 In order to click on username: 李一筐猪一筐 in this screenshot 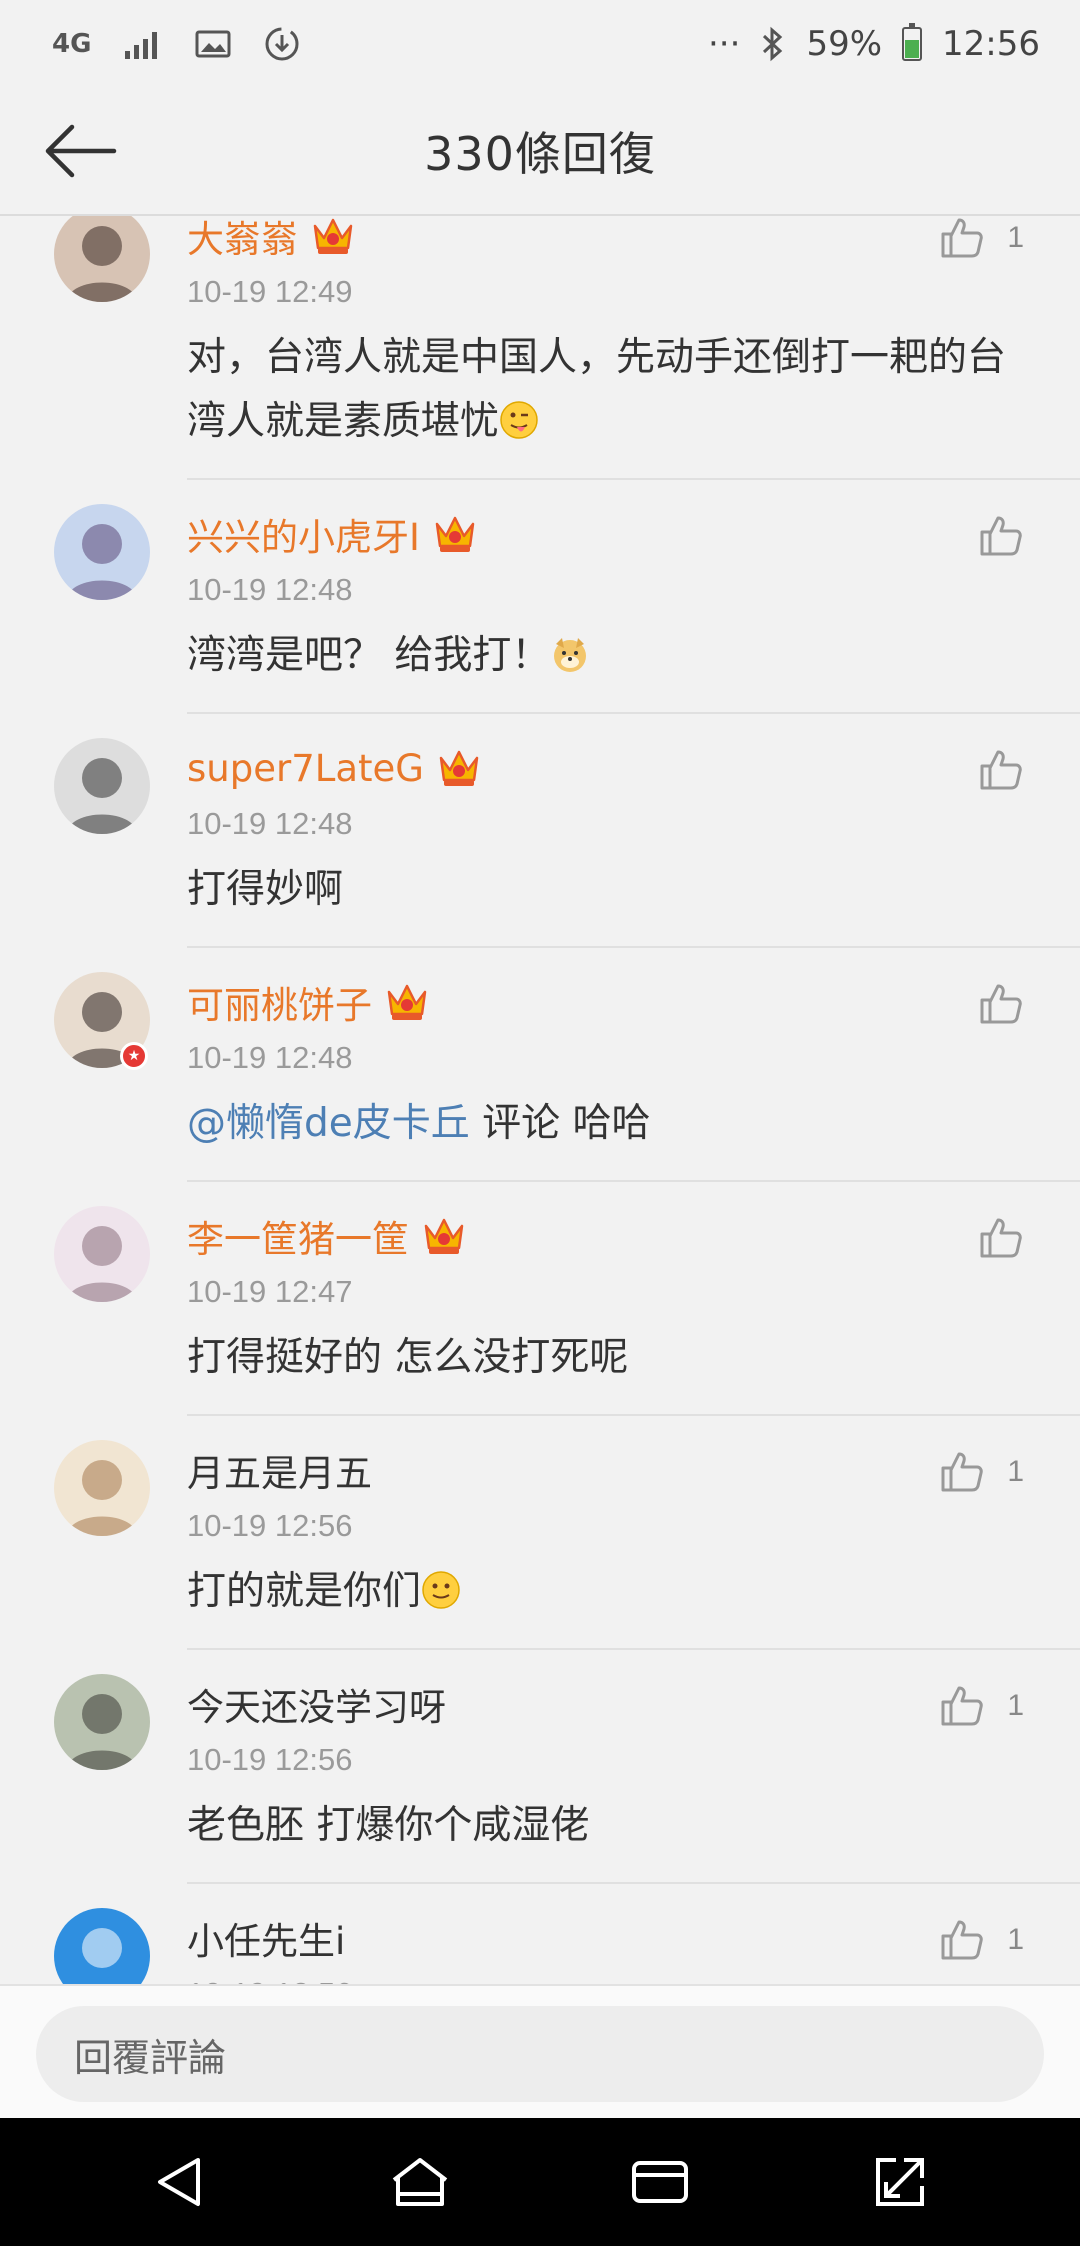, I will do `click(298, 1236)`.